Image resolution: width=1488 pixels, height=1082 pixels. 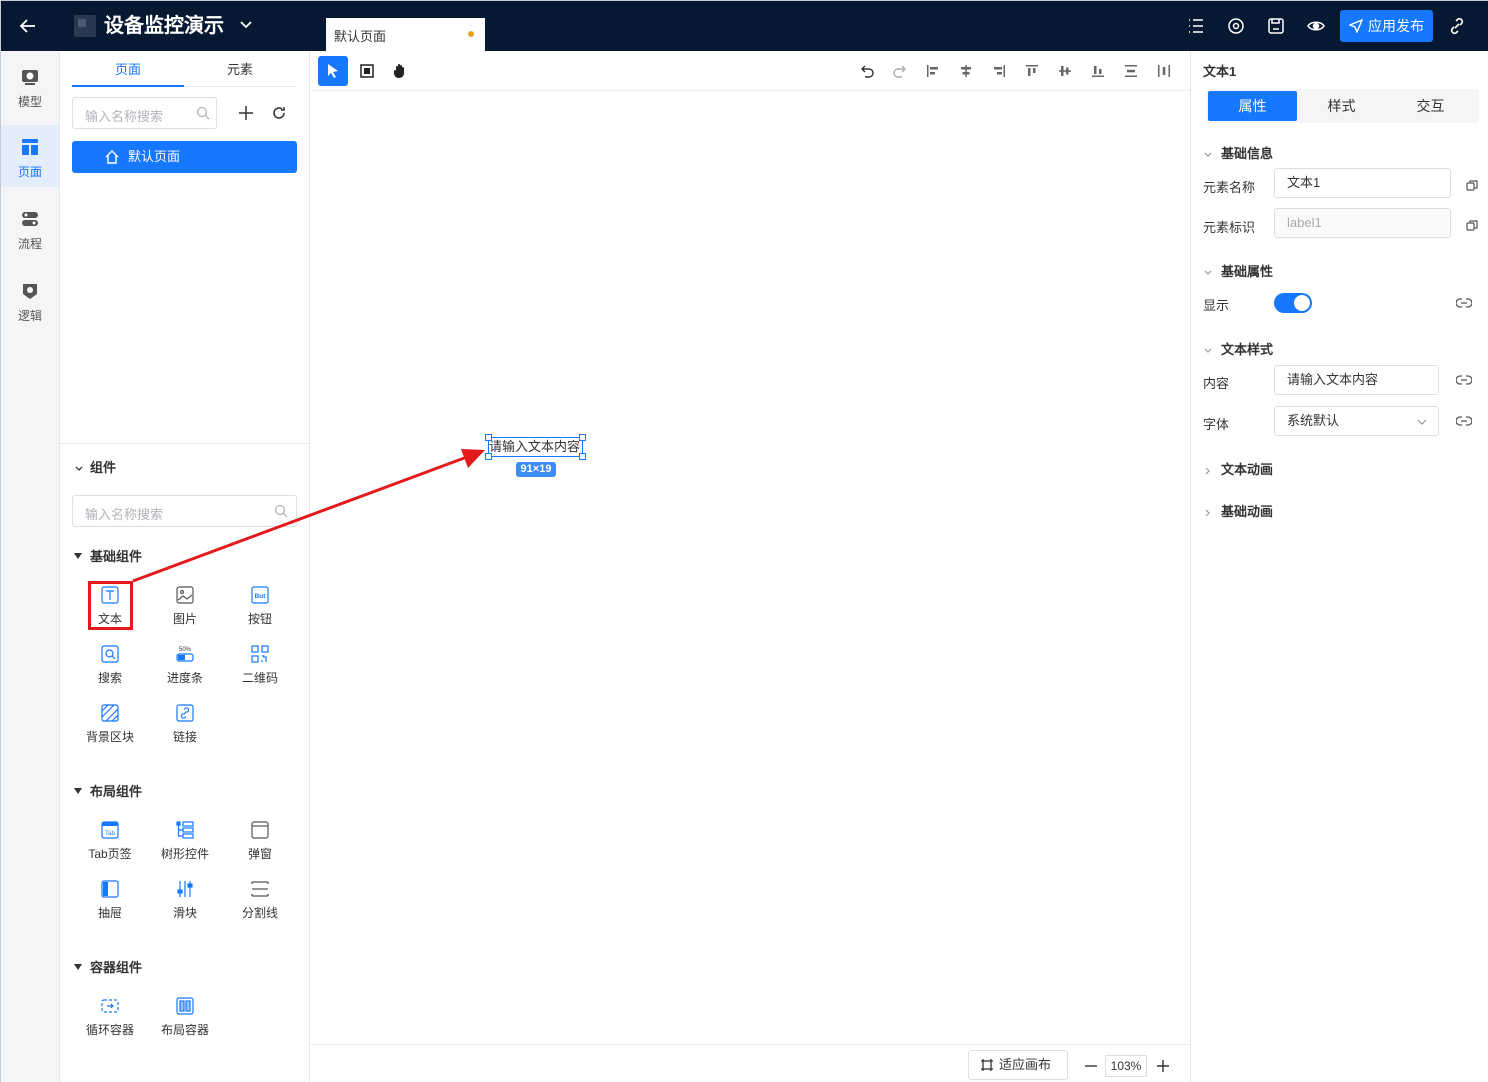 What do you see at coordinates (360, 36) in the screenshot?
I see `tab-label: 默认页面` at bounding box center [360, 36].